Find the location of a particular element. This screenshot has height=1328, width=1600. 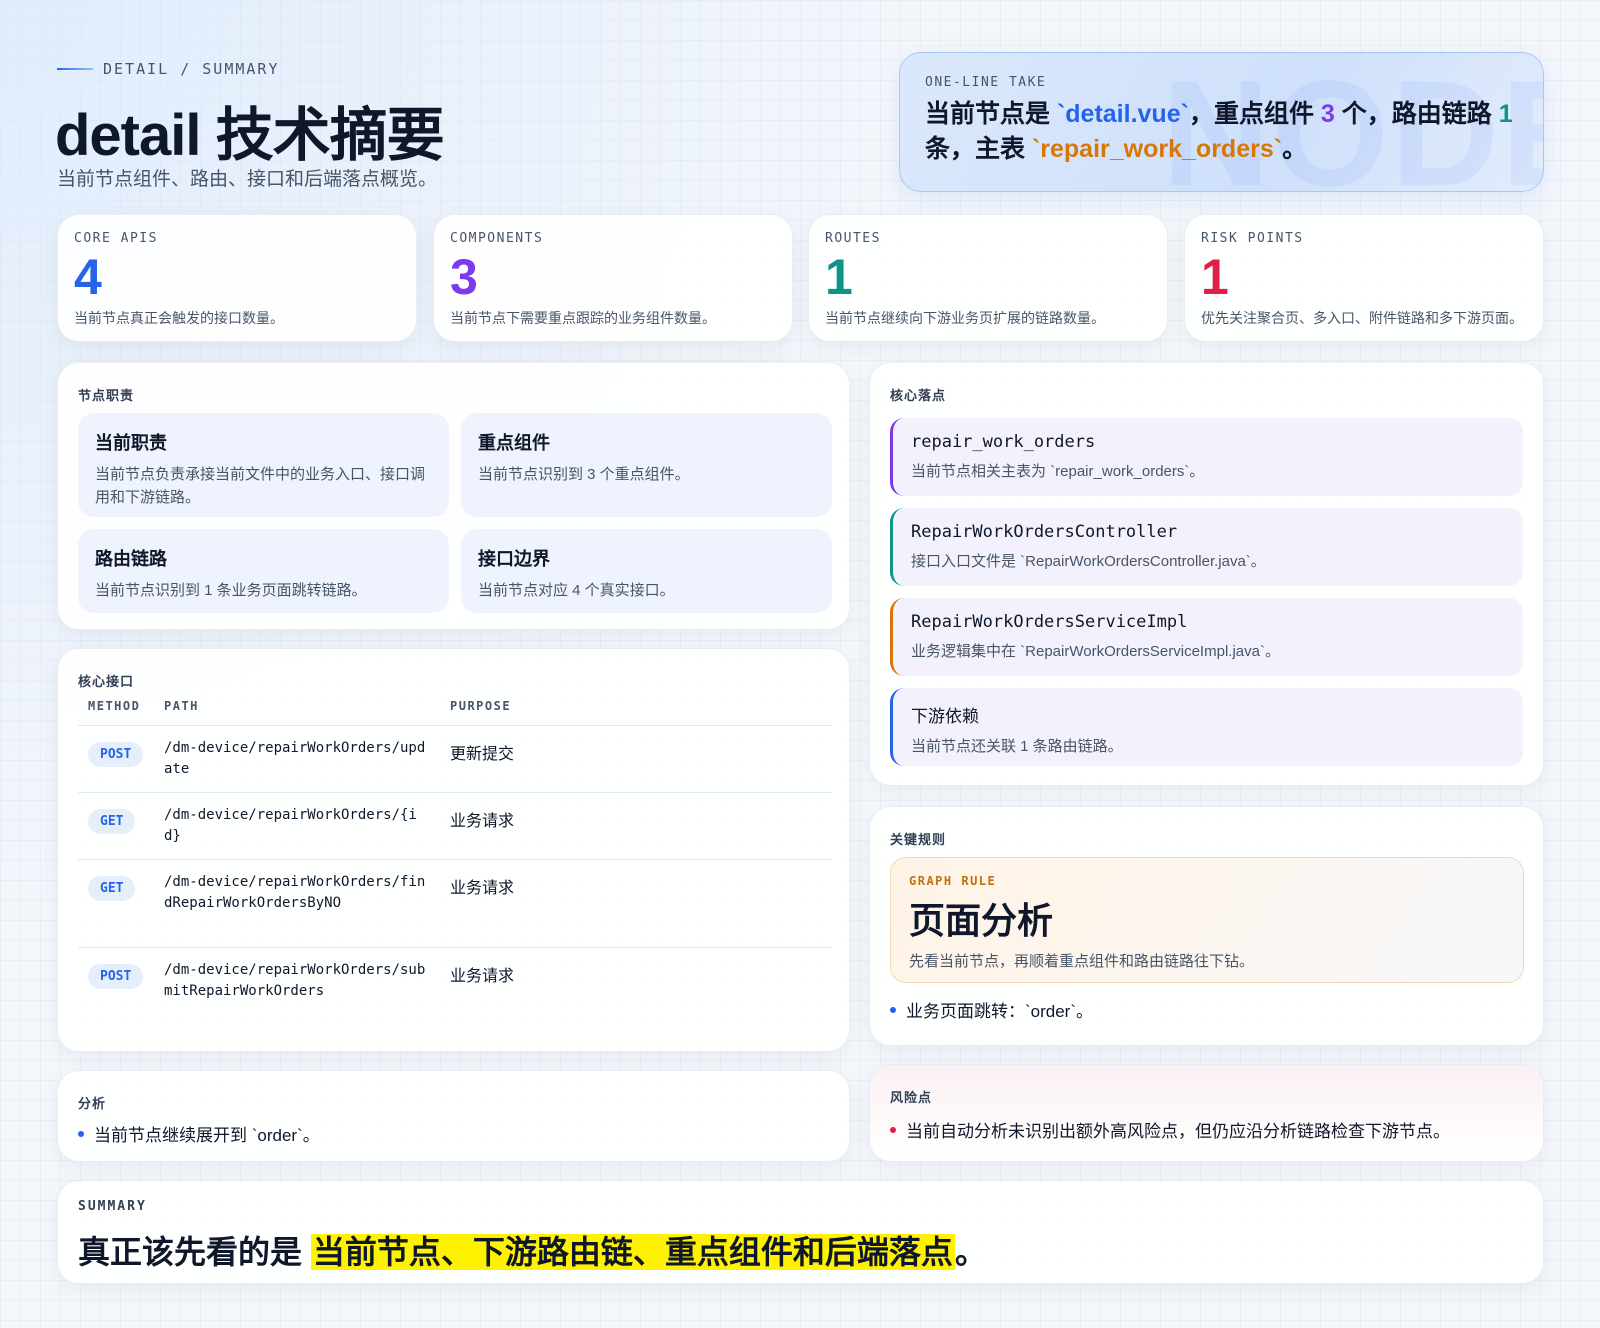

rule-bullet: 业务页面跳转：`order`。 is located at coordinates (991, 1009).